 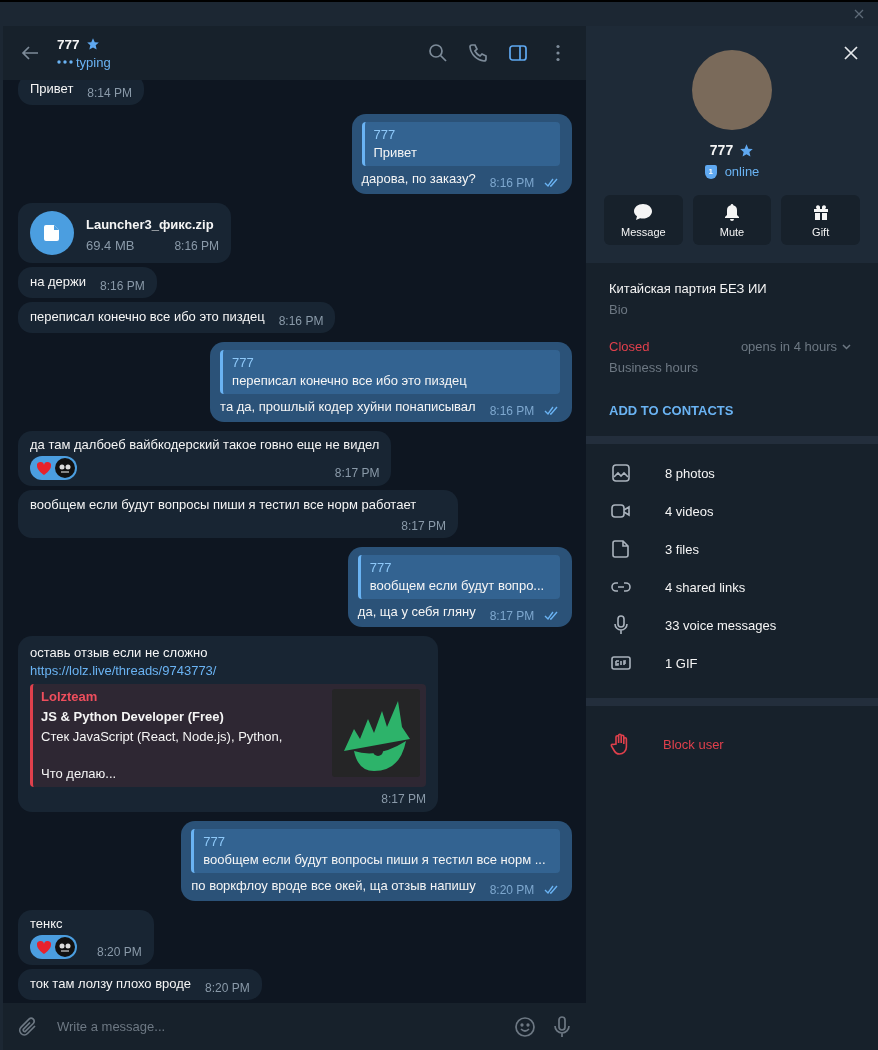 What do you see at coordinates (65, 62) in the screenshot?
I see `typing-dots-icon` at bounding box center [65, 62].